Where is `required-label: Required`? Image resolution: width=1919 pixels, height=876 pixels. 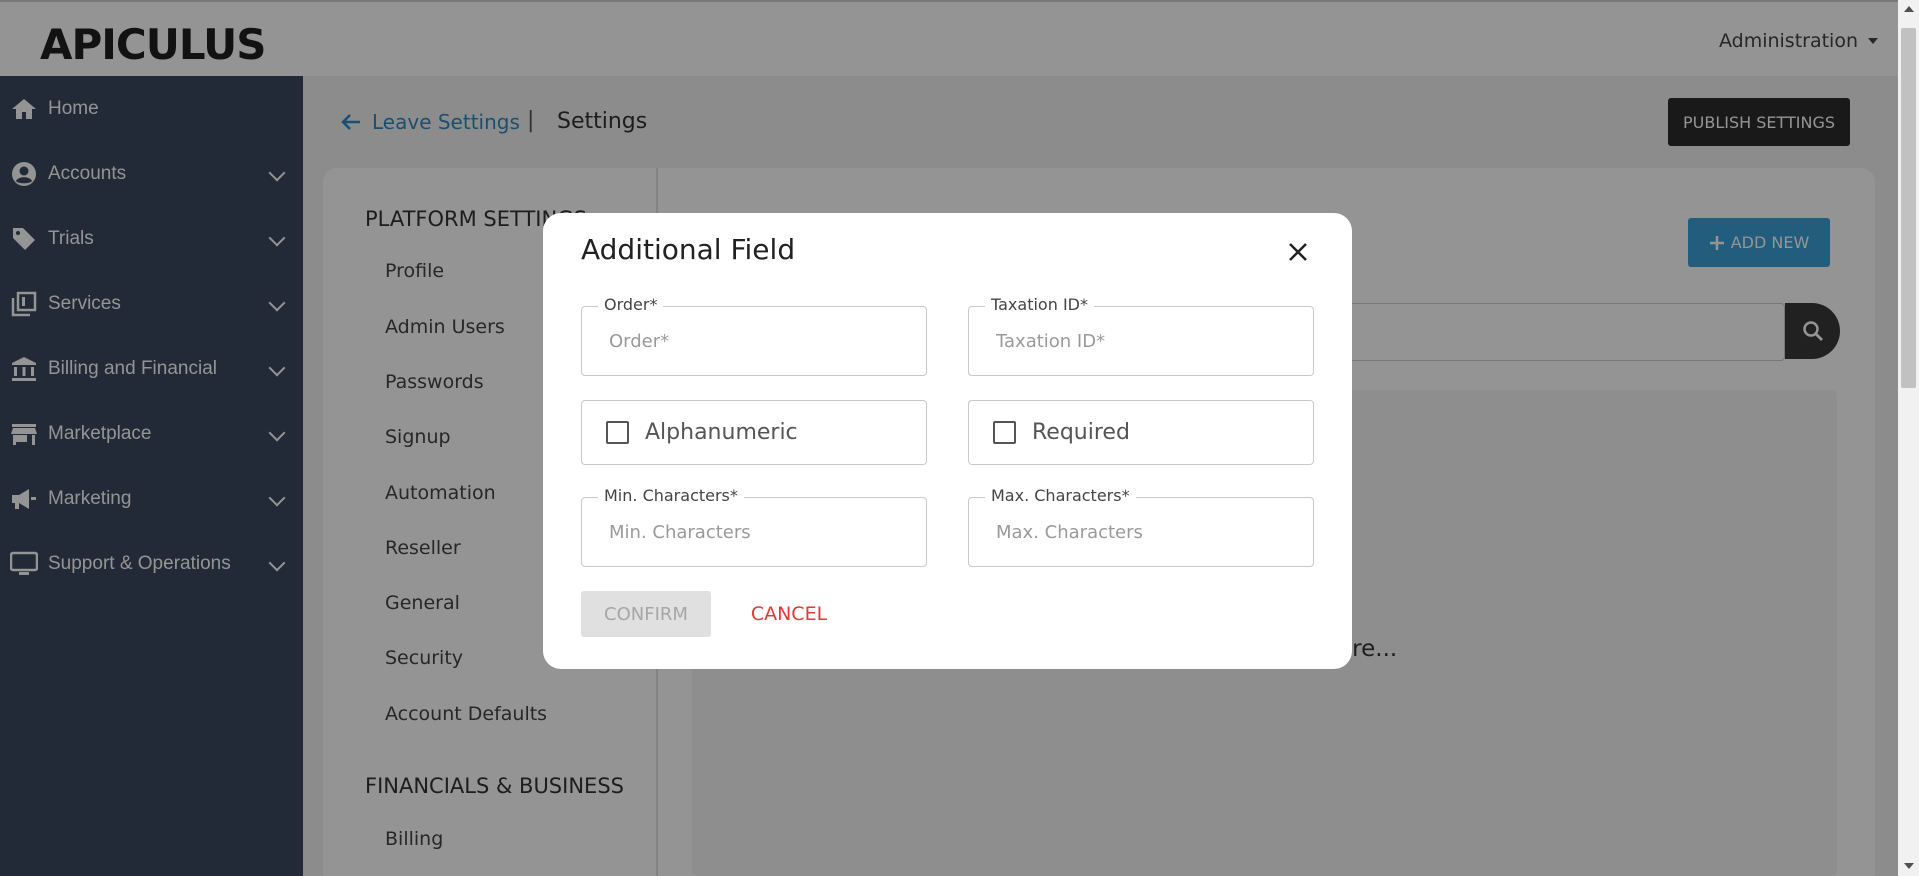
required-label: Required is located at coordinates (1081, 432).